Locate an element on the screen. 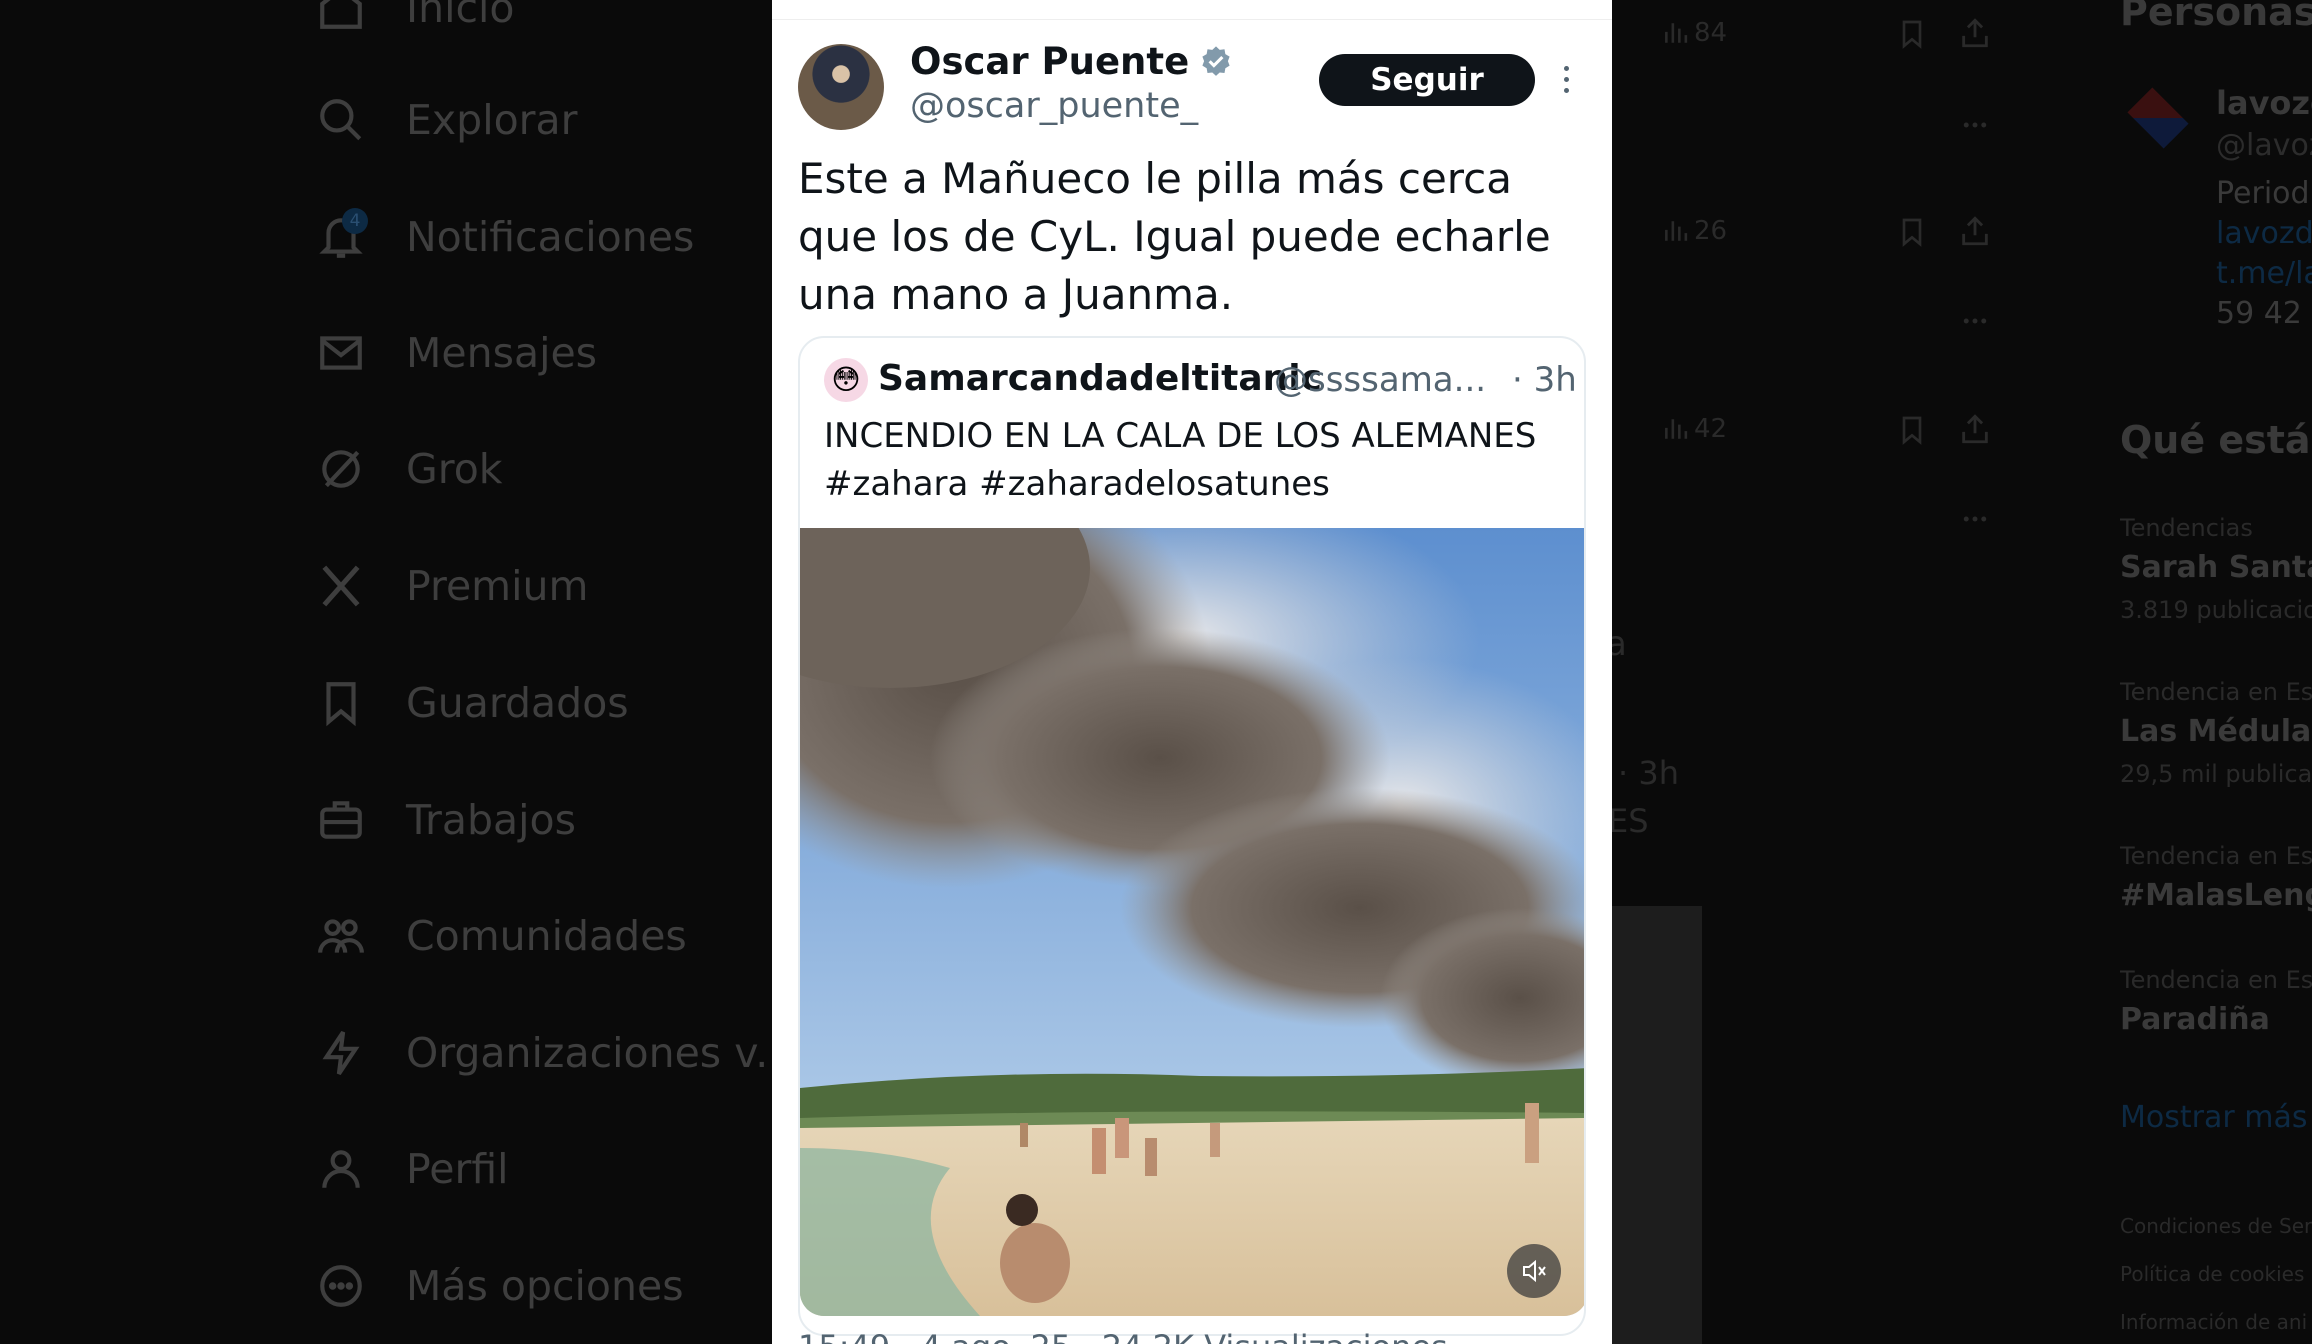 This screenshot has width=2312, height=1344. people-icon is located at coordinates (341, 936).